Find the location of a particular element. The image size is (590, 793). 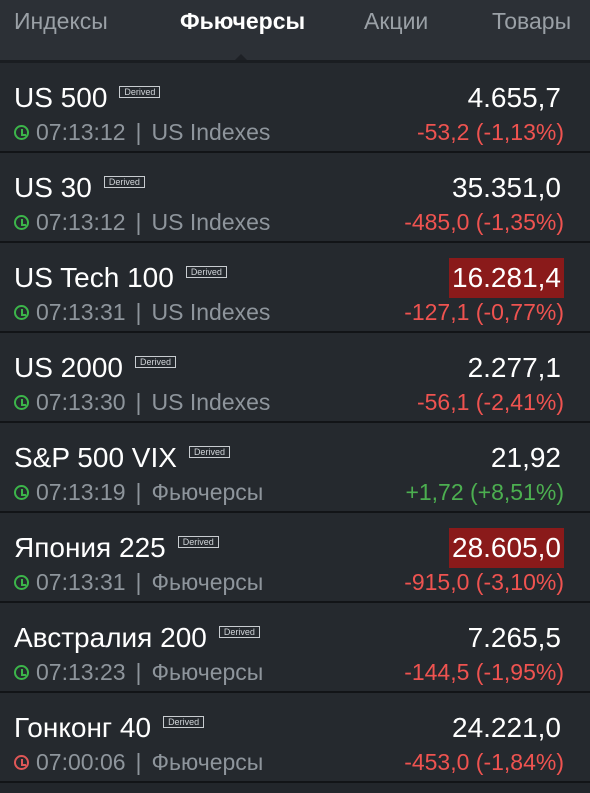

last-price: 21,92 is located at coordinates (525, 457).